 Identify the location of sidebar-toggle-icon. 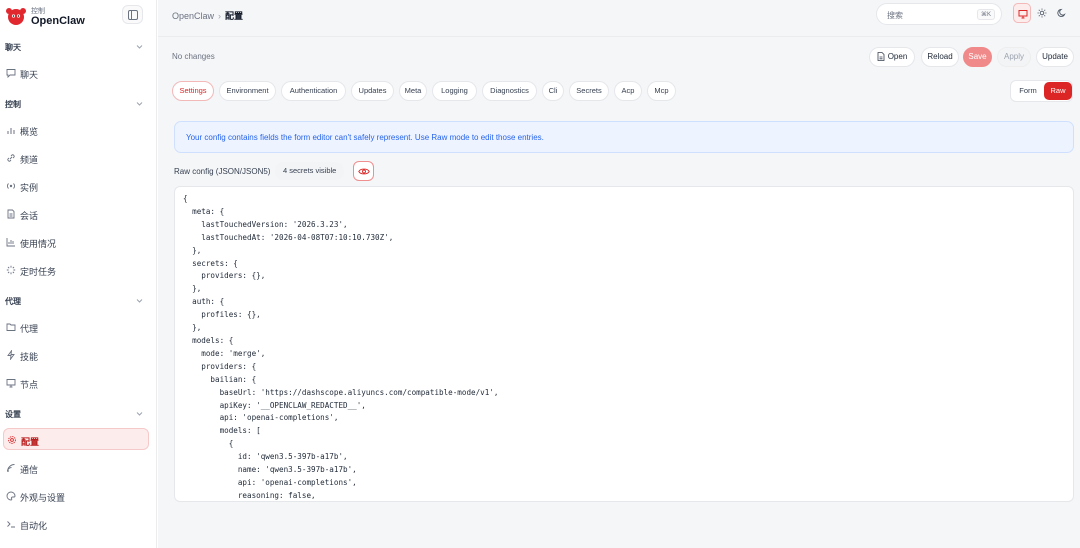
(133, 15).